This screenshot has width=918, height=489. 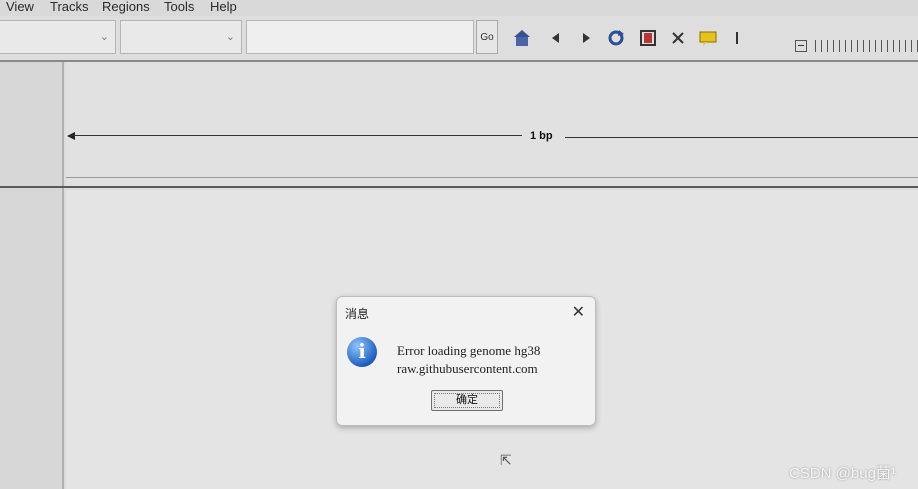 What do you see at coordinates (467, 368) in the screenshot?
I see `dialog-message-line-2: raw.githubusercontent.com` at bounding box center [467, 368].